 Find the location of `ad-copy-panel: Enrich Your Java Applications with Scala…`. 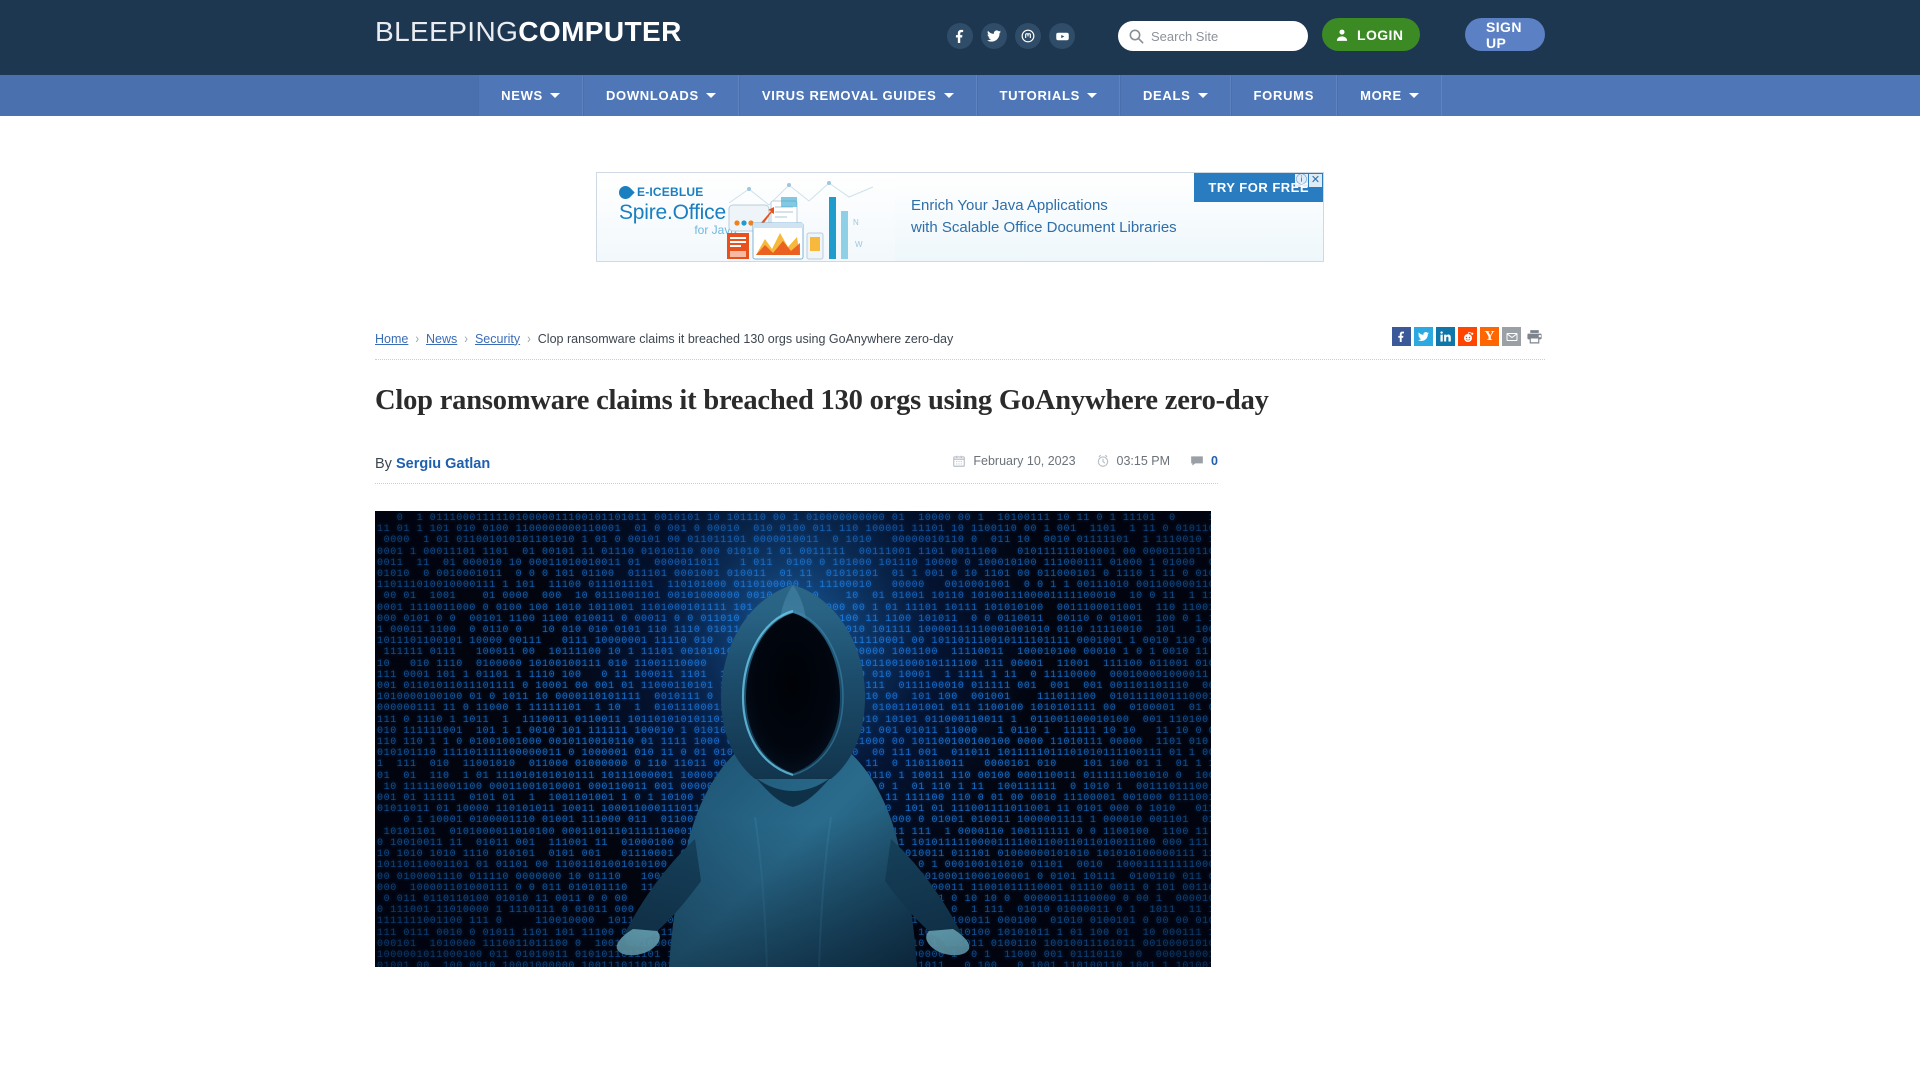

ad-copy-panel: Enrich Your Java Applications with Scala… is located at coordinates (1109, 217).